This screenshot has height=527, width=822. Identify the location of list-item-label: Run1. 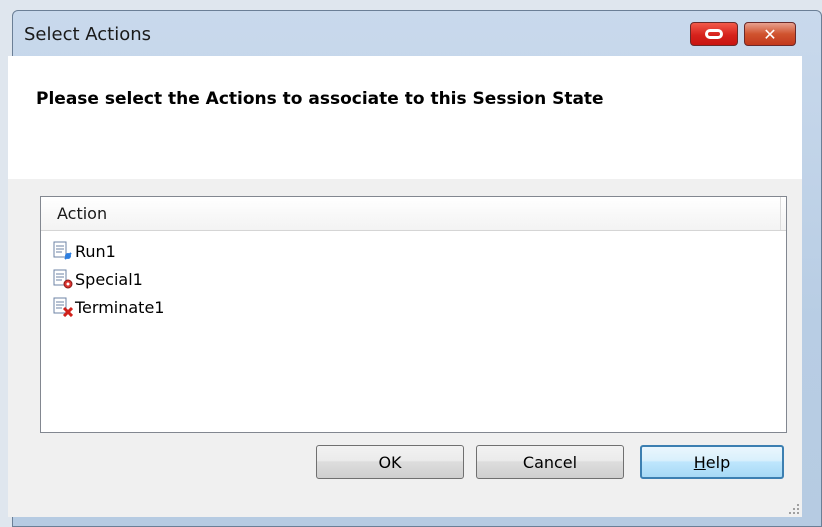
(95, 251).